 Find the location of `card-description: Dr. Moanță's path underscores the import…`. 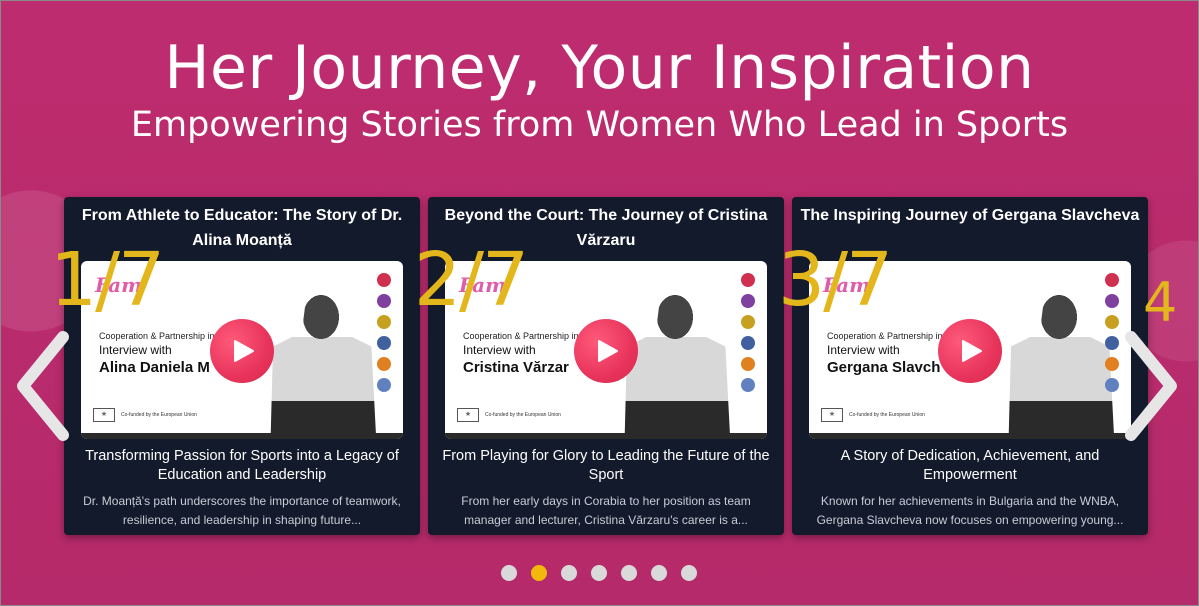

card-description: Dr. Moanță's path underscores the import… is located at coordinates (242, 510).